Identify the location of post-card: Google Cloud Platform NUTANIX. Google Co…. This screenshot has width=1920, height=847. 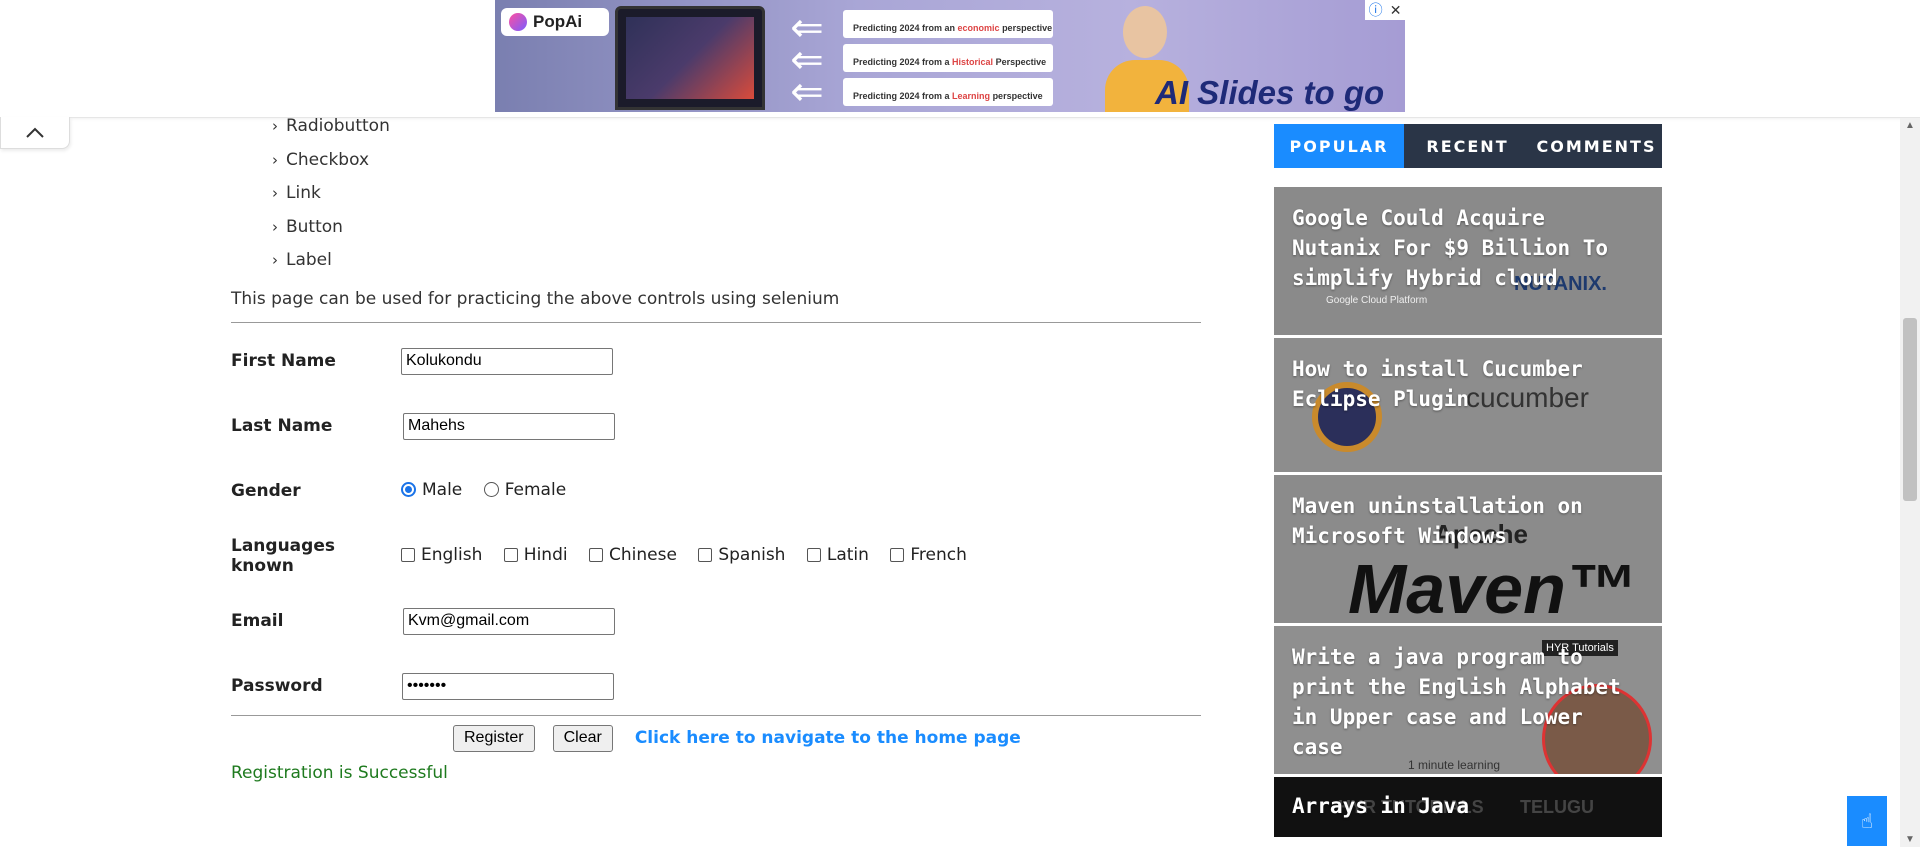
(1468, 261).